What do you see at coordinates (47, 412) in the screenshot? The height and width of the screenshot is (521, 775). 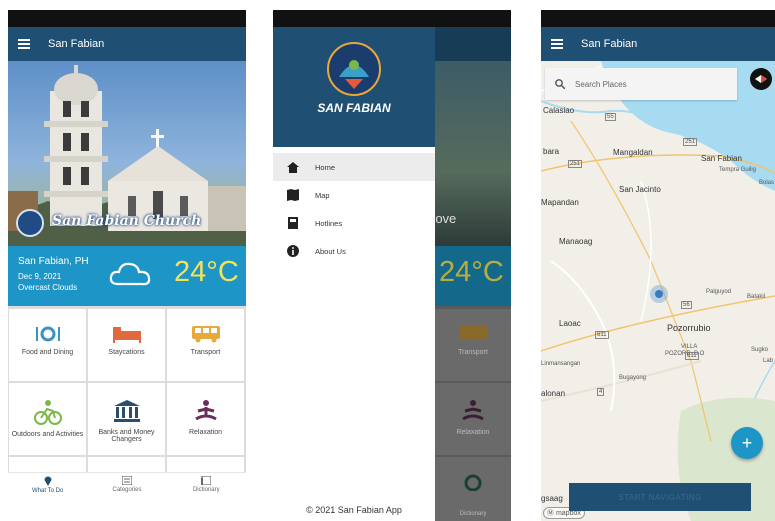 I see `bike-icon` at bounding box center [47, 412].